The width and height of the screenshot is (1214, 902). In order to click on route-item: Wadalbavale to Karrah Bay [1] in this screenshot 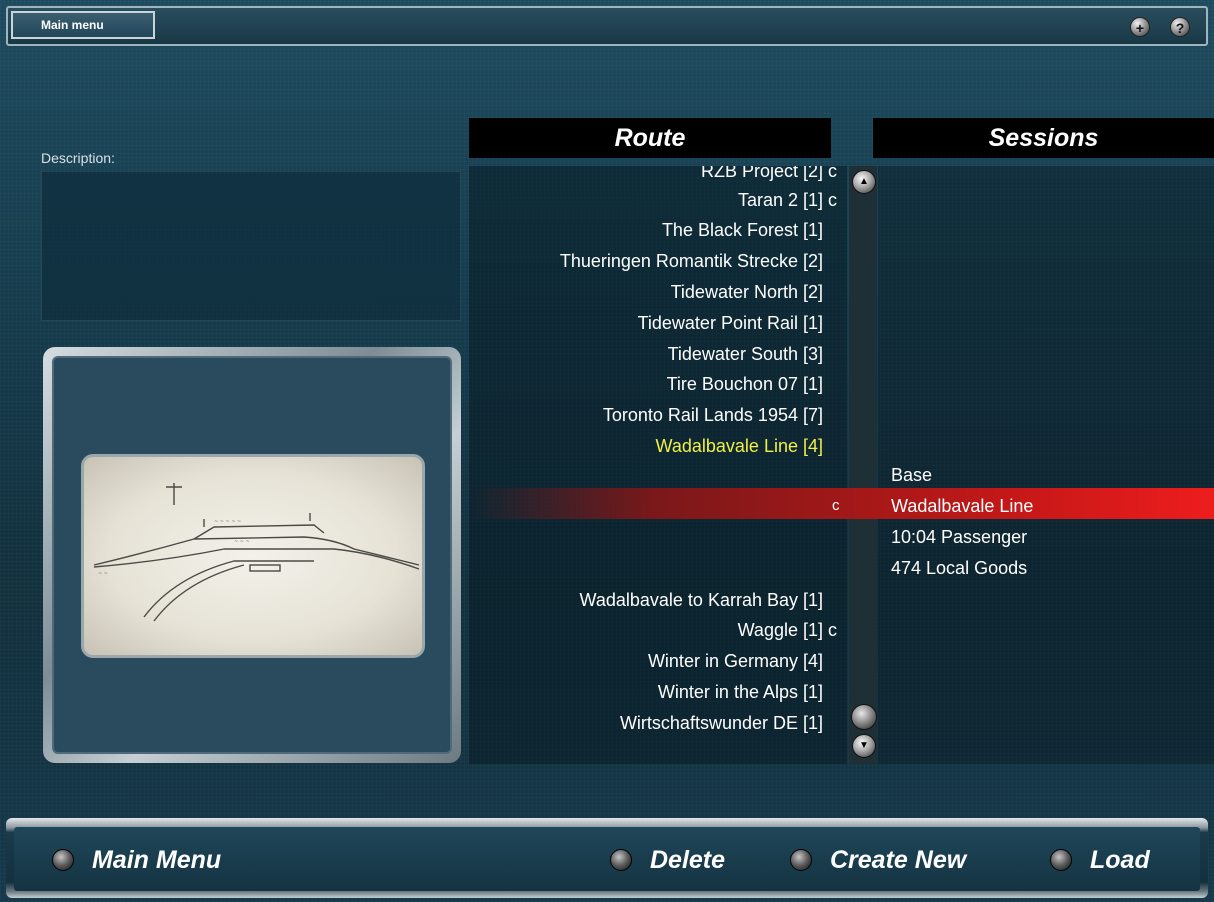, I will do `click(701, 600)`.